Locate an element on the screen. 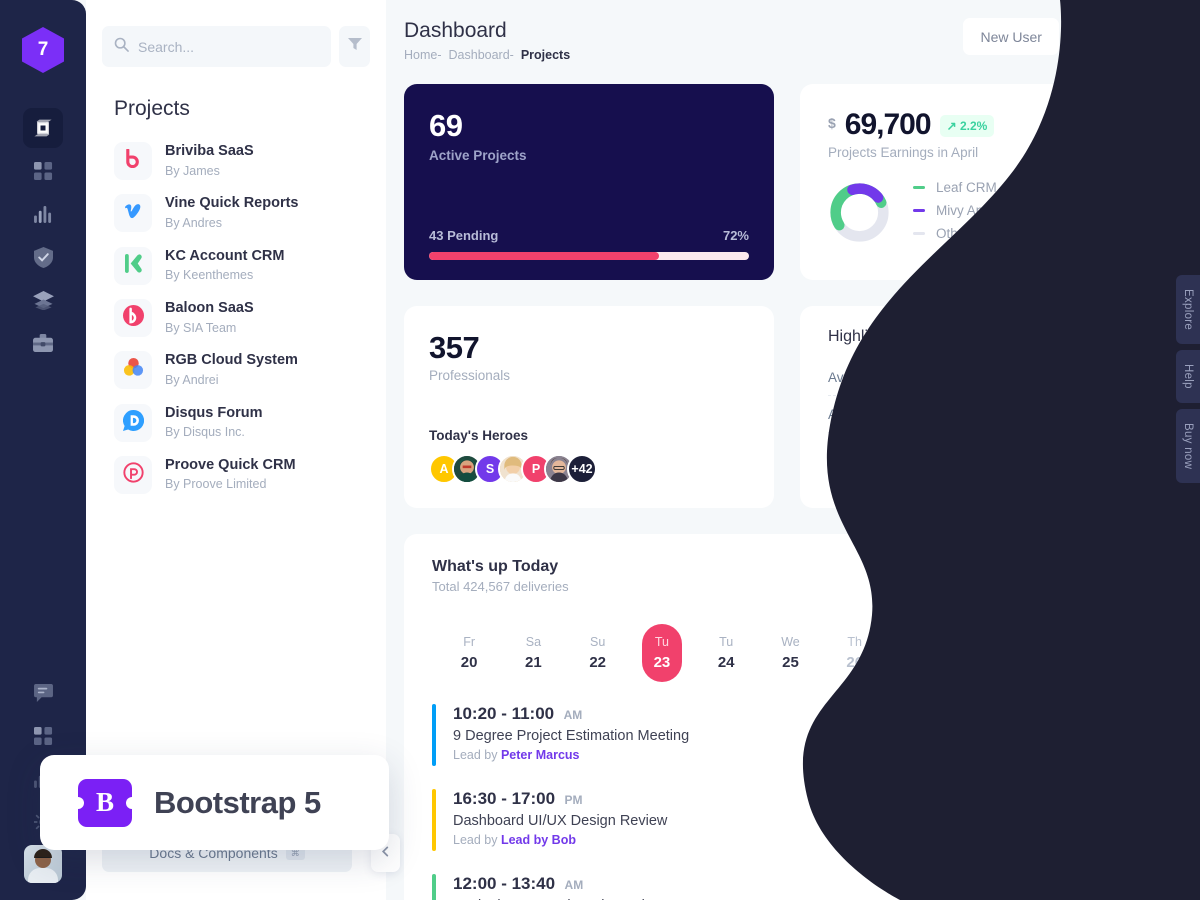 The width and height of the screenshot is (1200, 900). side-tab-explore: Explore is located at coordinates (1188, 310).